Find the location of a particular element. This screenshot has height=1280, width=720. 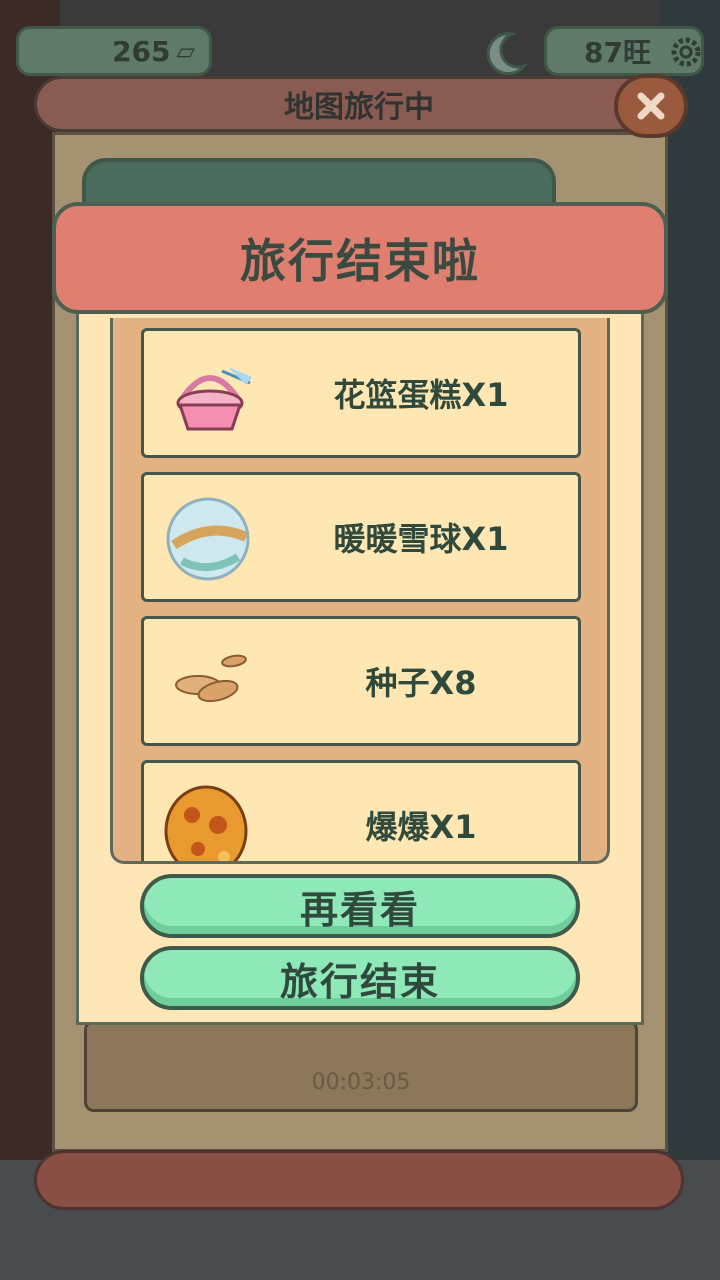

reward-item: 爆爆X1 is located at coordinates (361, 810).